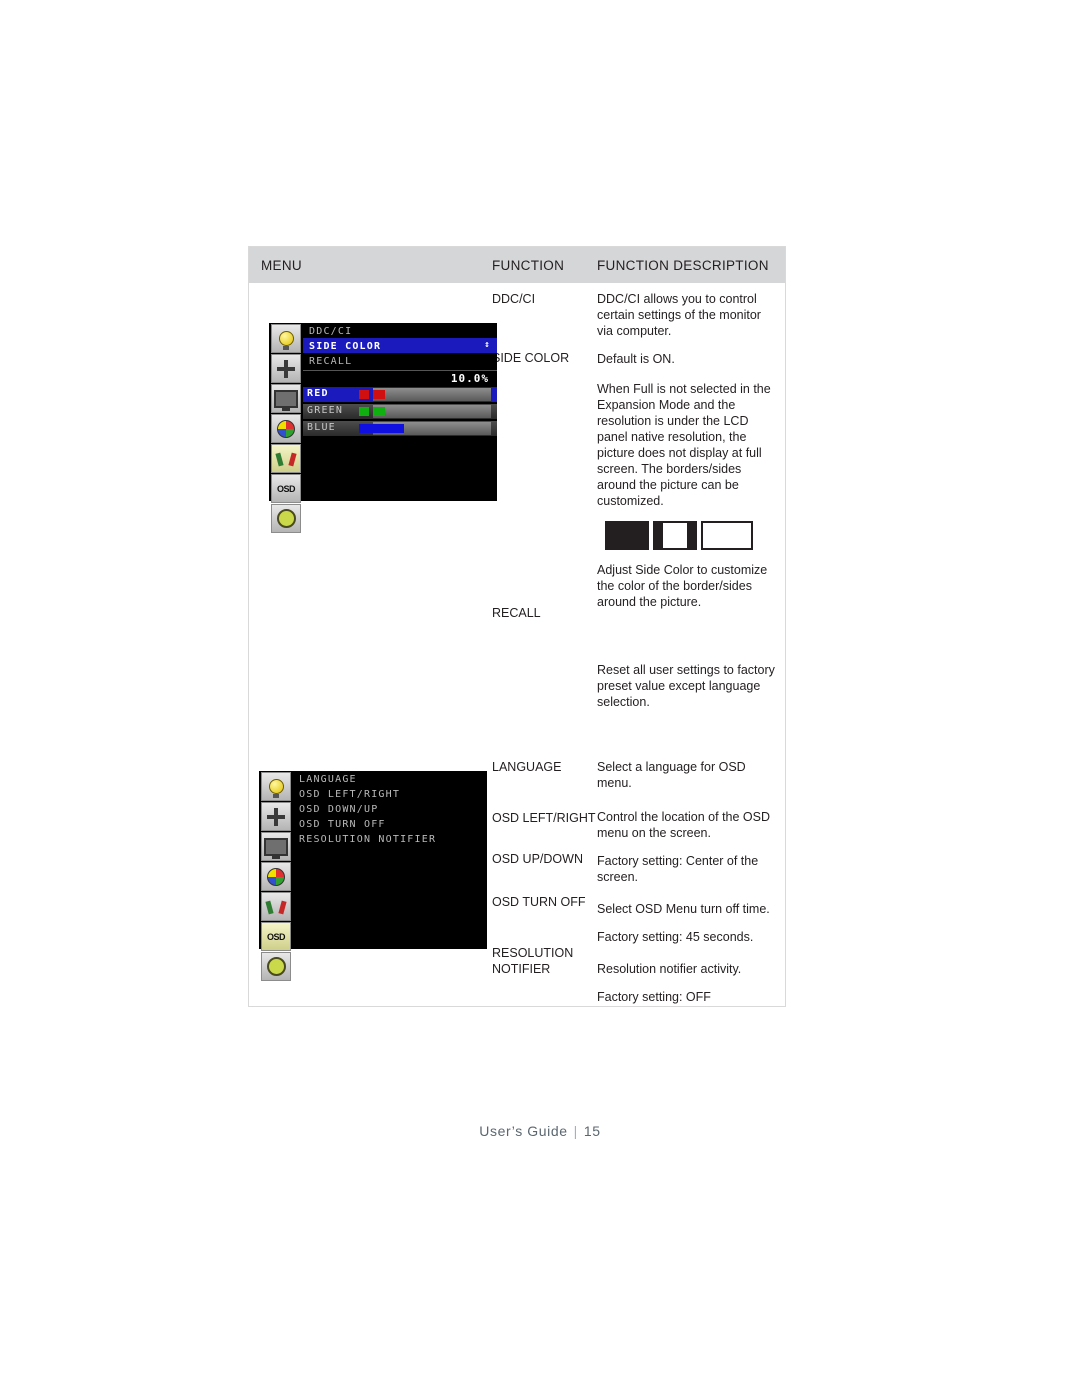  What do you see at coordinates (537, 858) in the screenshot?
I see `function-label-osd-up-down: OSD UP/DOWN` at bounding box center [537, 858].